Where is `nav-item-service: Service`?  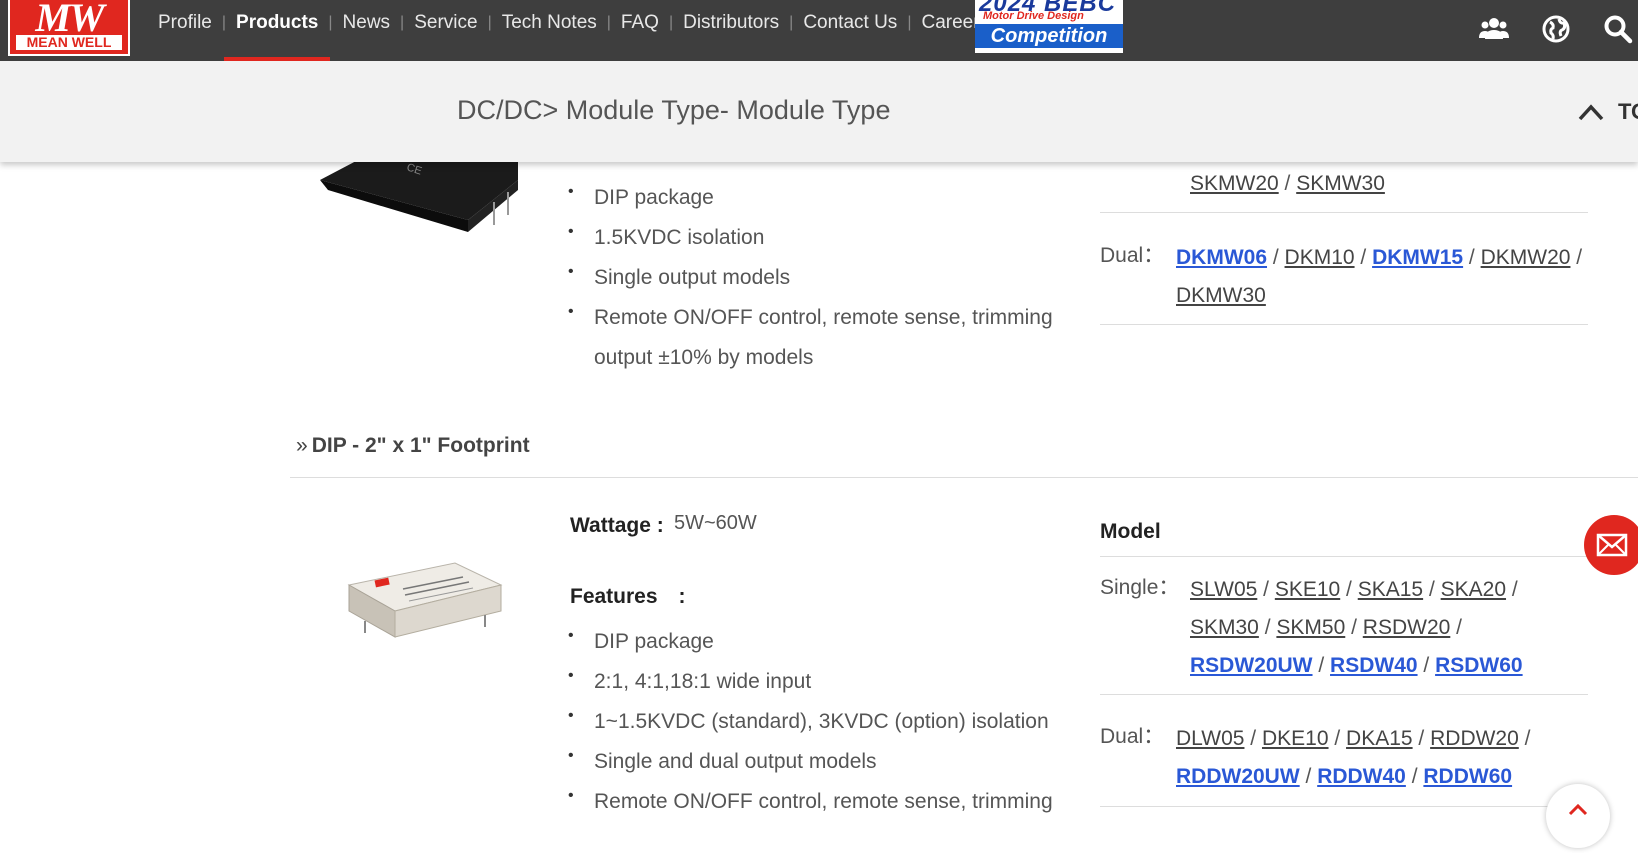
nav-item-service: Service is located at coordinates (445, 30).